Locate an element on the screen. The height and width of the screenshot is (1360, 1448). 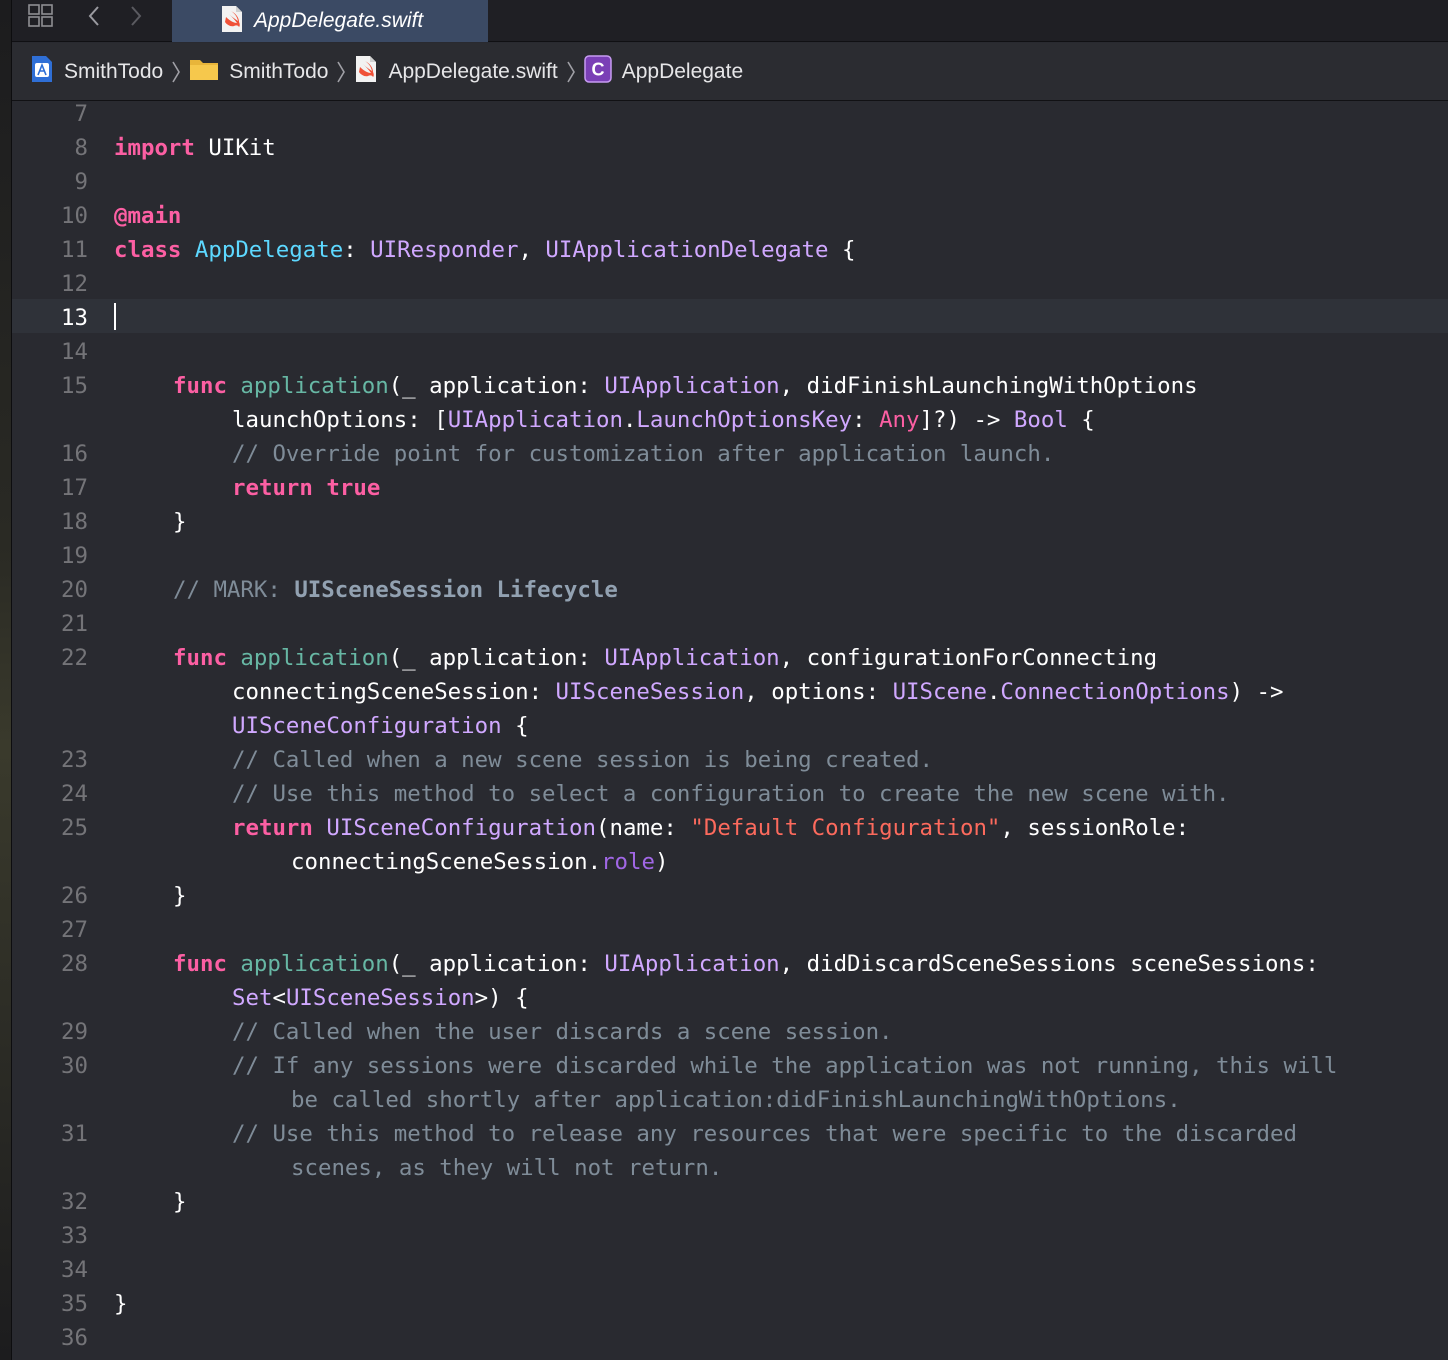
code-line: Set<UISceneSession>) { is located at coordinates (380, 998).